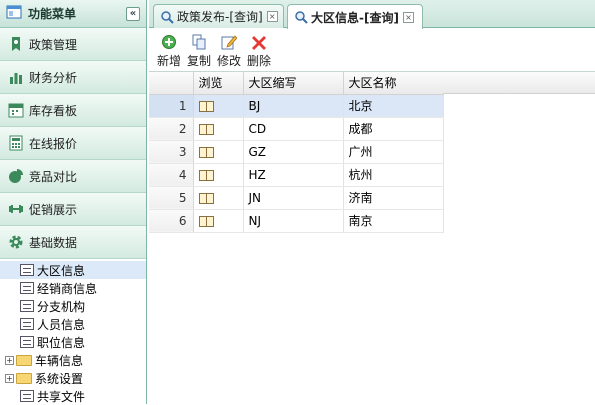 This screenshot has width=595, height=405. I want to click on abbr-cell: JN, so click(293, 198).